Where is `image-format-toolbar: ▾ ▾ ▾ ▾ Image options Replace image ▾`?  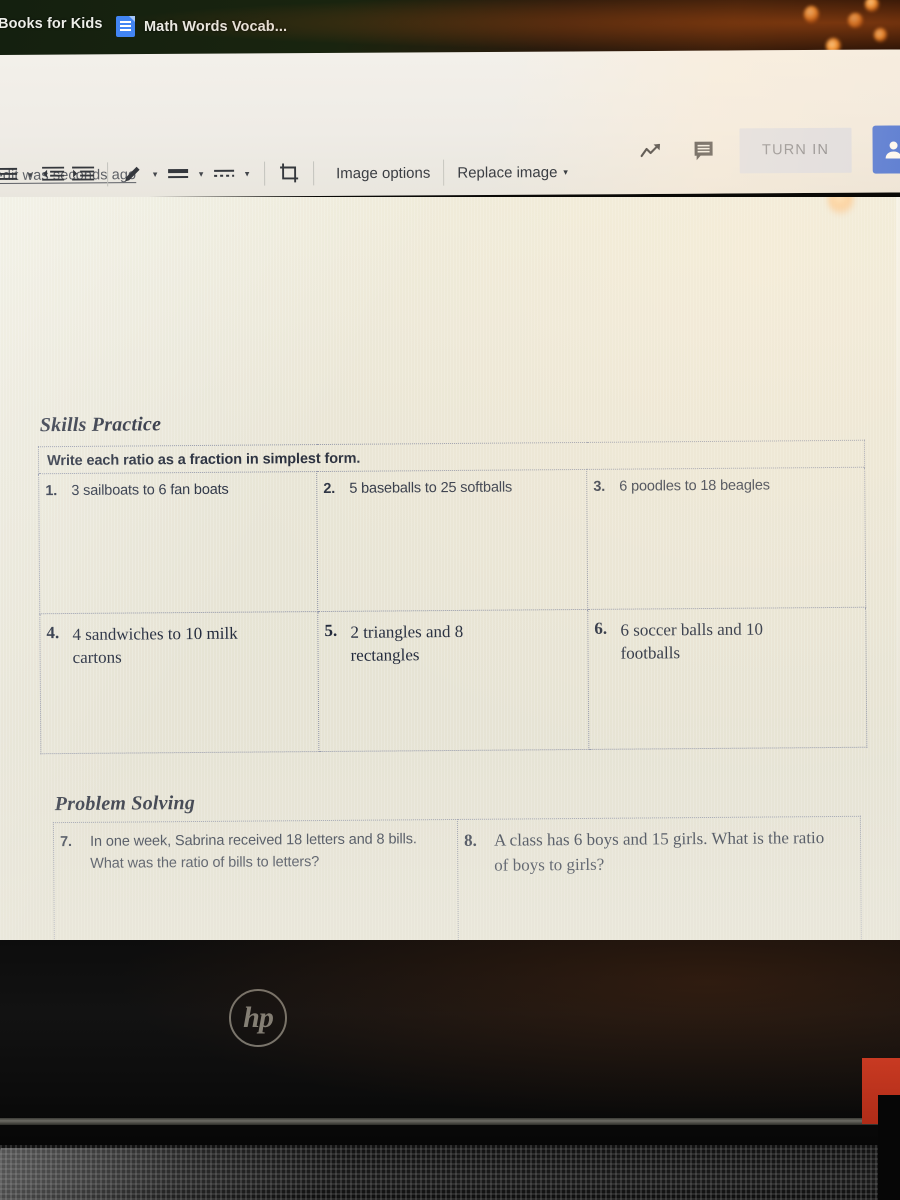 image-format-toolbar: ▾ ▾ ▾ ▾ Image options Replace image ▾ is located at coordinates (450, 172).